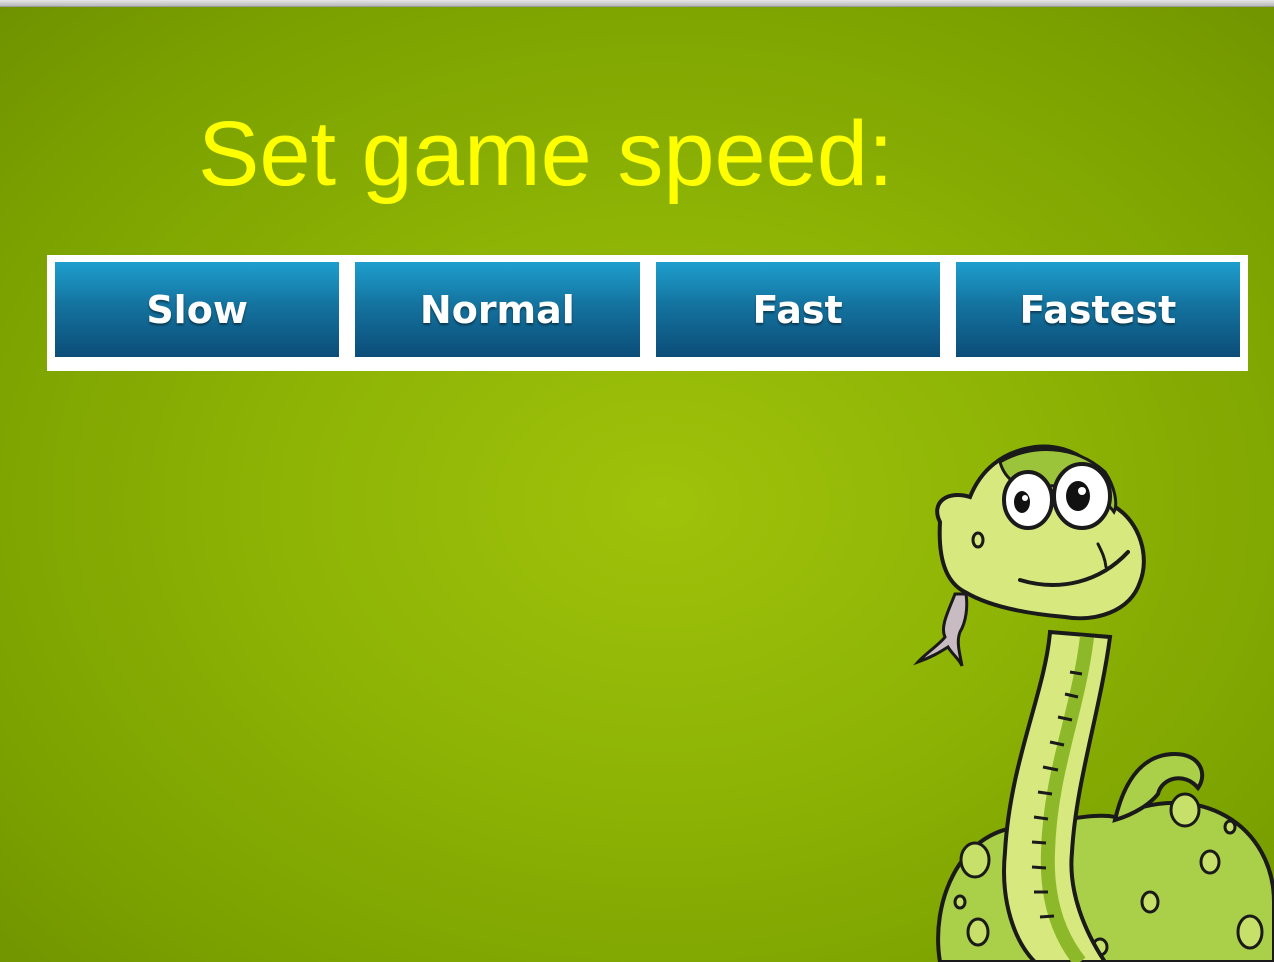  What do you see at coordinates (497, 309) in the screenshot?
I see `speed-normal-button: Normal` at bounding box center [497, 309].